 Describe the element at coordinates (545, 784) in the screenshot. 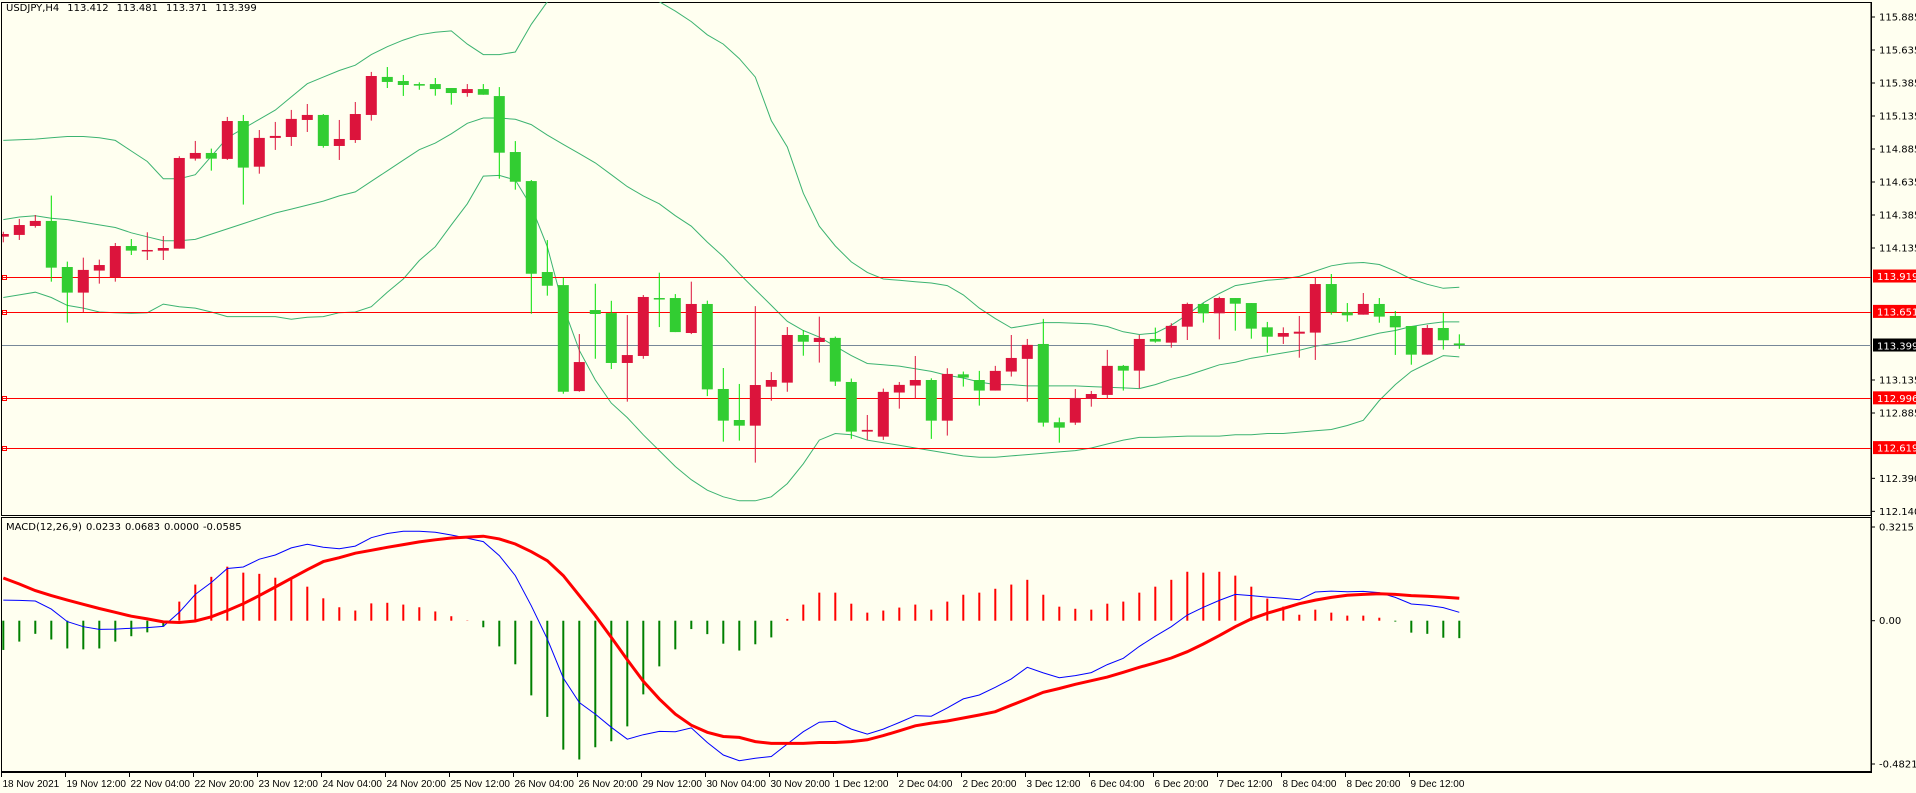

I see `time-axis-label: 26 Nov 04:00` at that location.